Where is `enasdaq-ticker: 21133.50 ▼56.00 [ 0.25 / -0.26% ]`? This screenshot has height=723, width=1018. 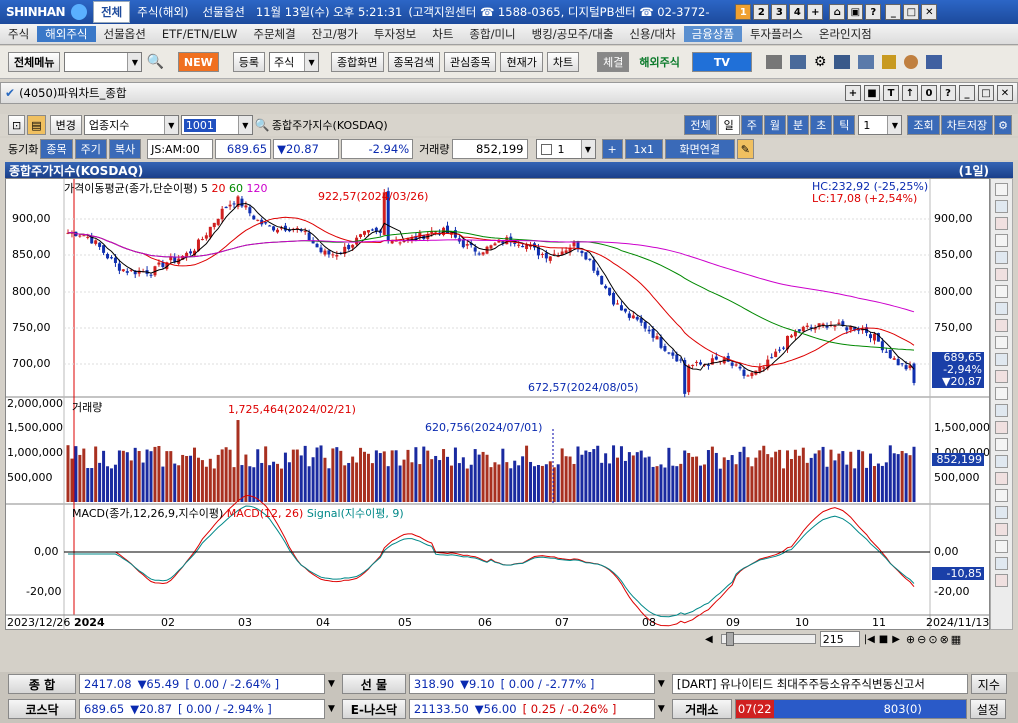 enasdaq-ticker: 21133.50 ▼56.00 [ 0.25 / -0.26% ] is located at coordinates (531, 709).